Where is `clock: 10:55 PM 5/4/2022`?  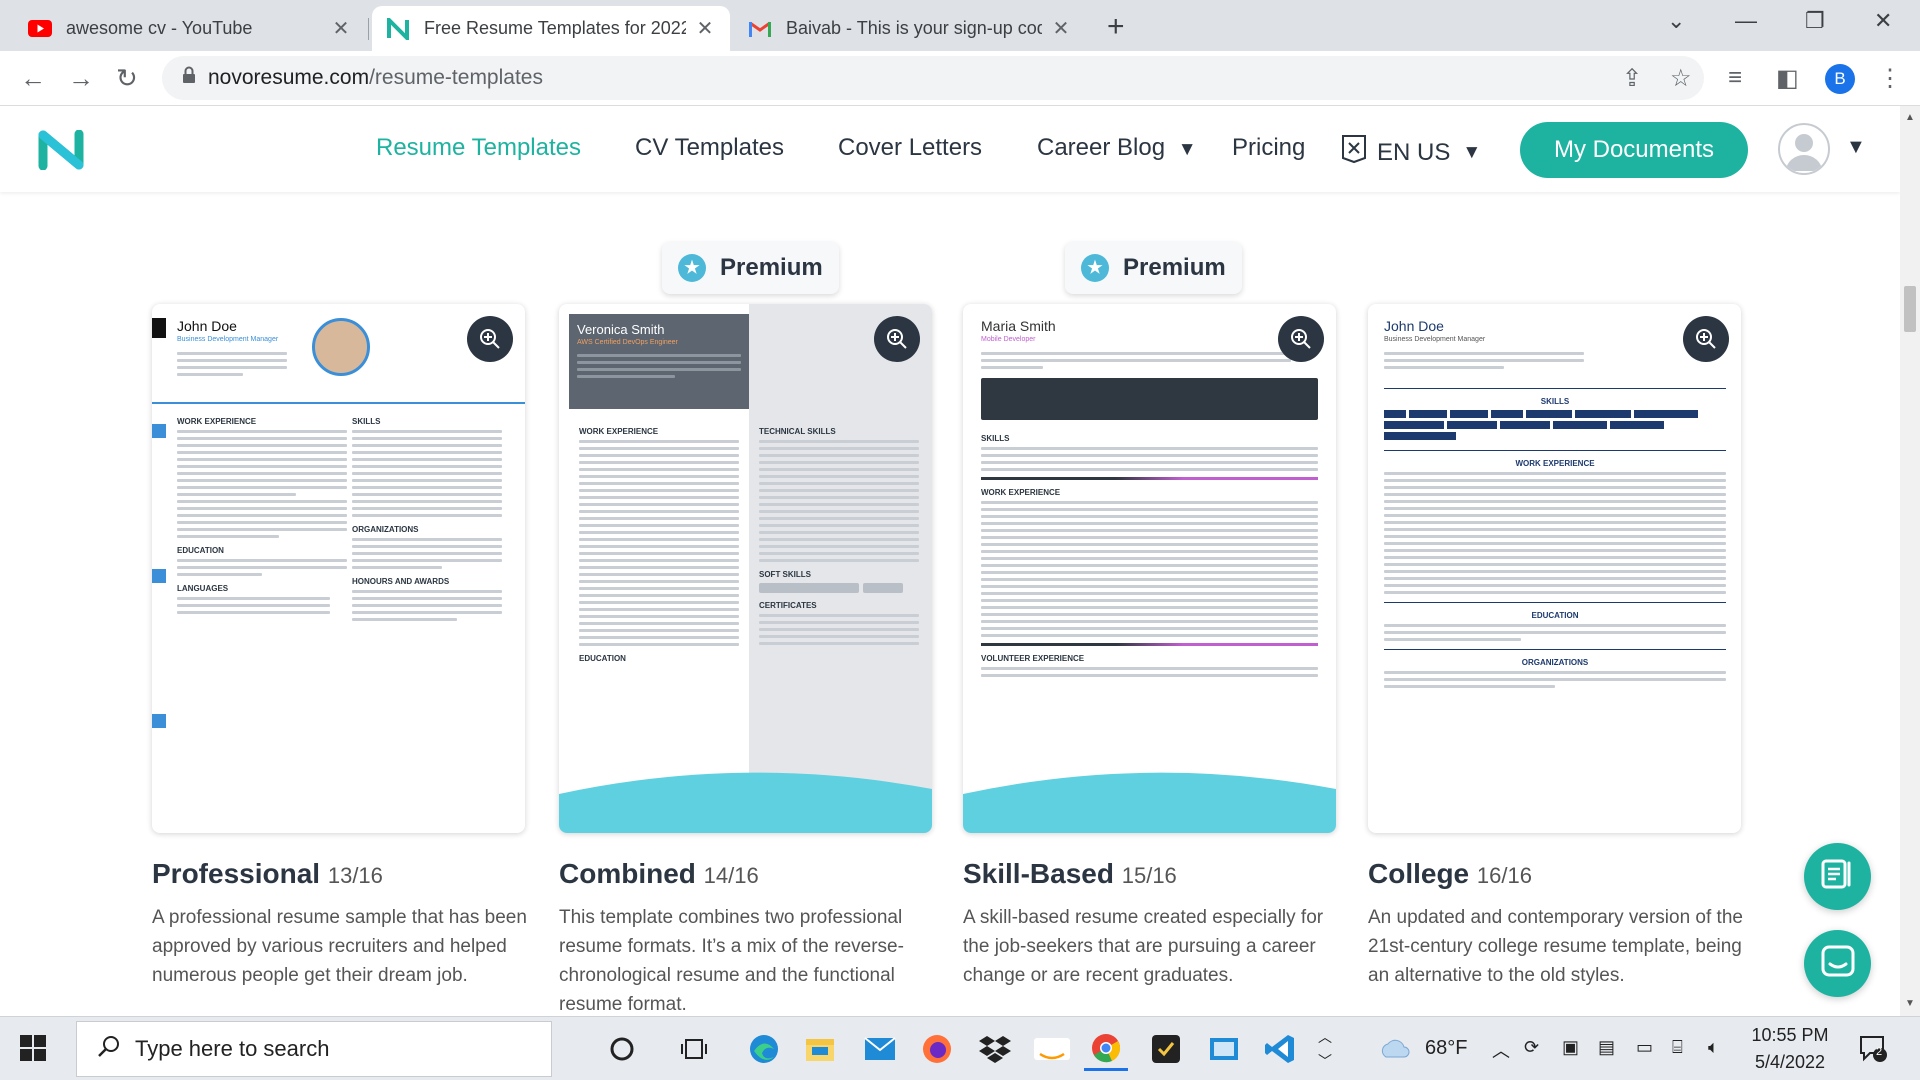 clock: 10:55 PM 5/4/2022 is located at coordinates (1790, 1049).